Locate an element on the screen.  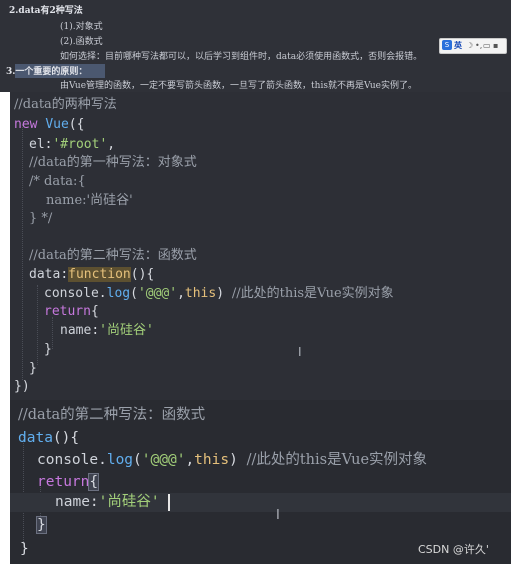
matched-brace: } is located at coordinates (41, 525).